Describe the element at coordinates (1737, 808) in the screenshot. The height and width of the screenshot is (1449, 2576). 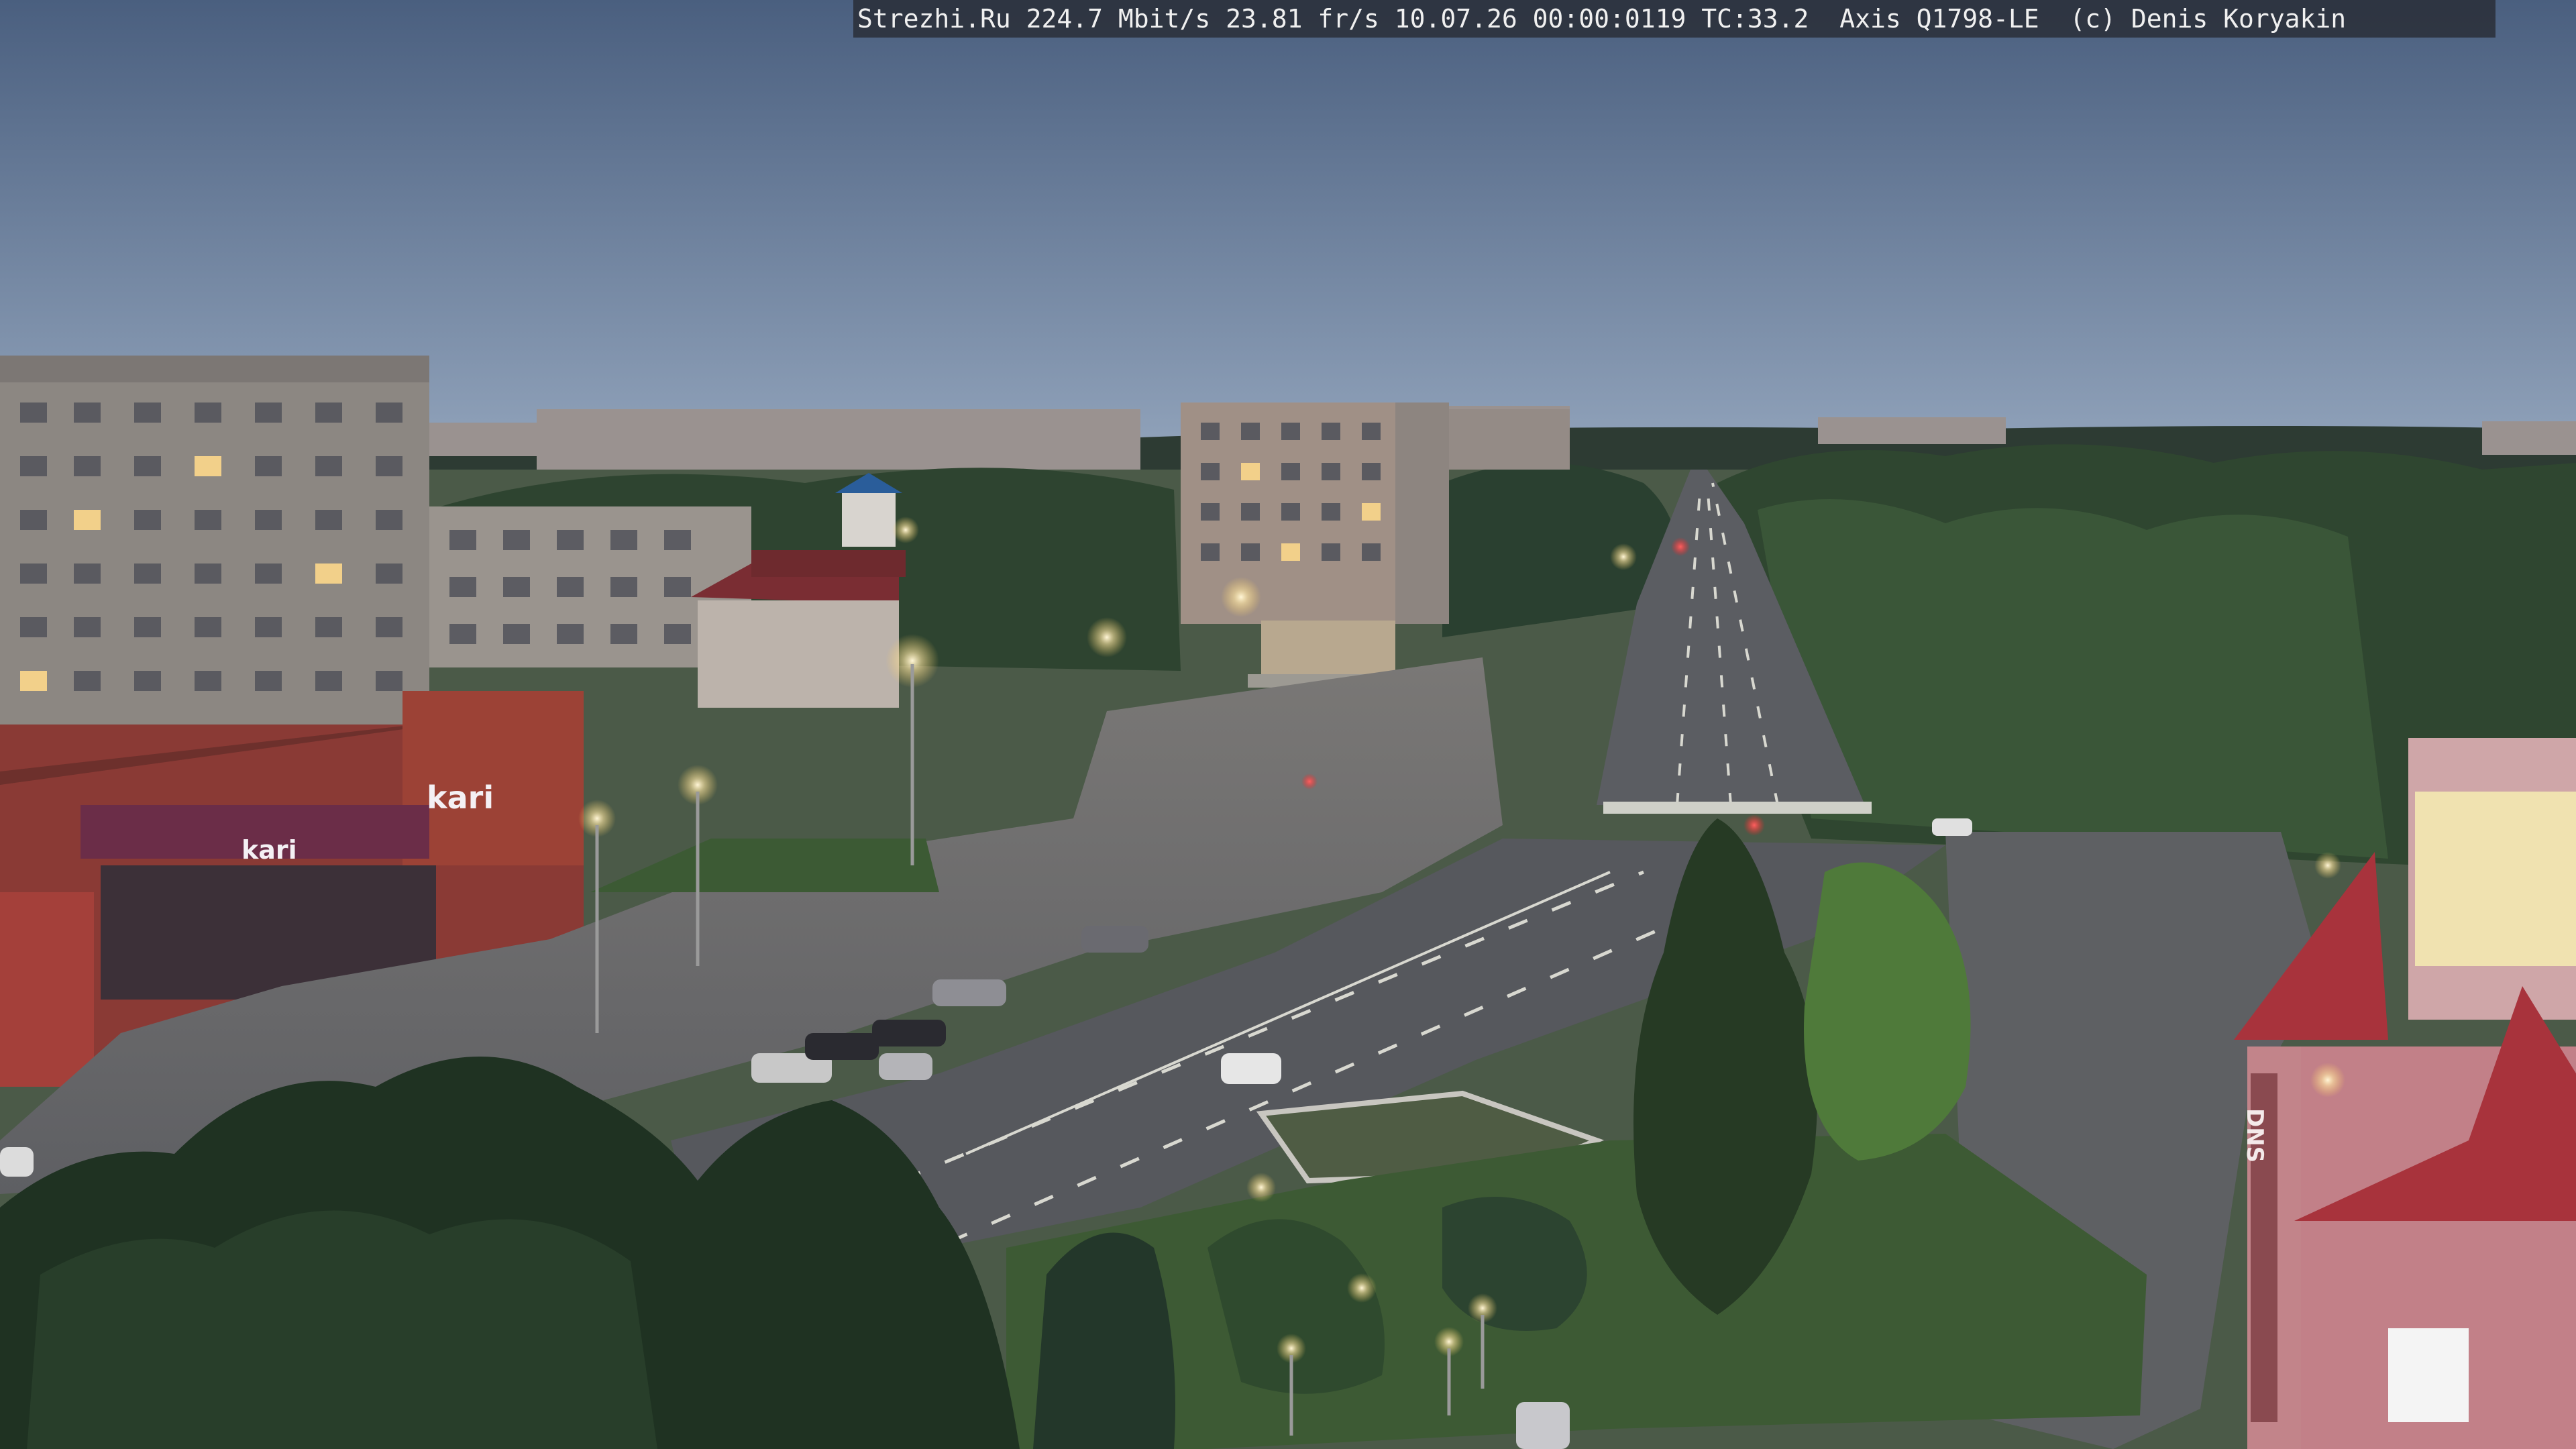
I see `crosswalk` at that location.